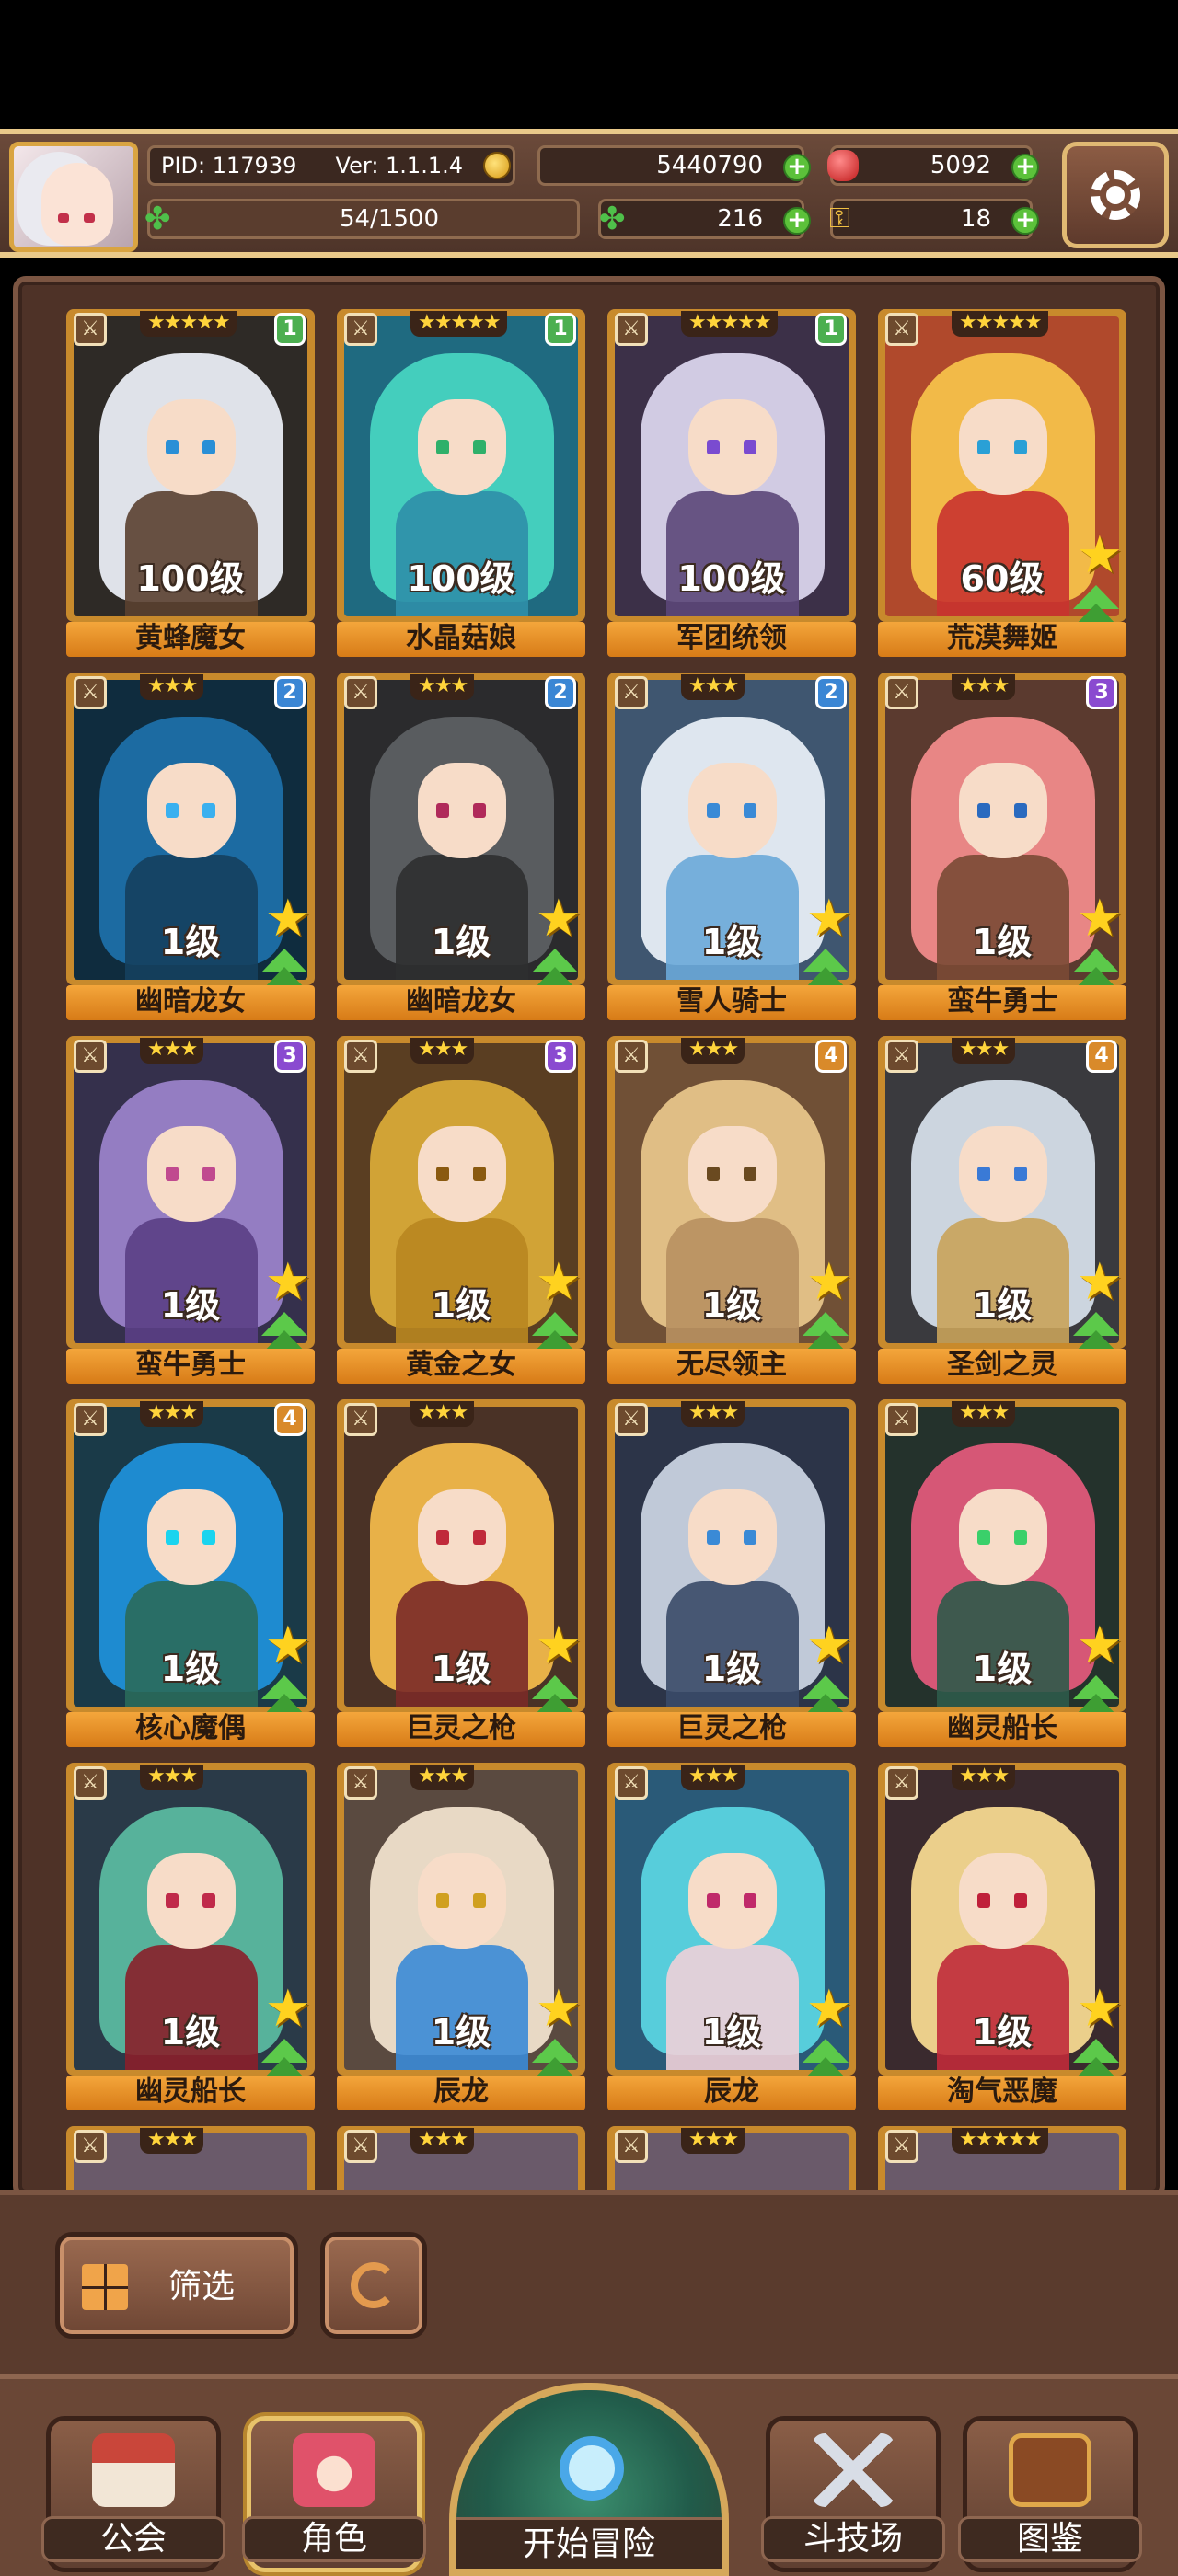 The image size is (1178, 2576). I want to click on filter-label: 筛选, so click(202, 2287).